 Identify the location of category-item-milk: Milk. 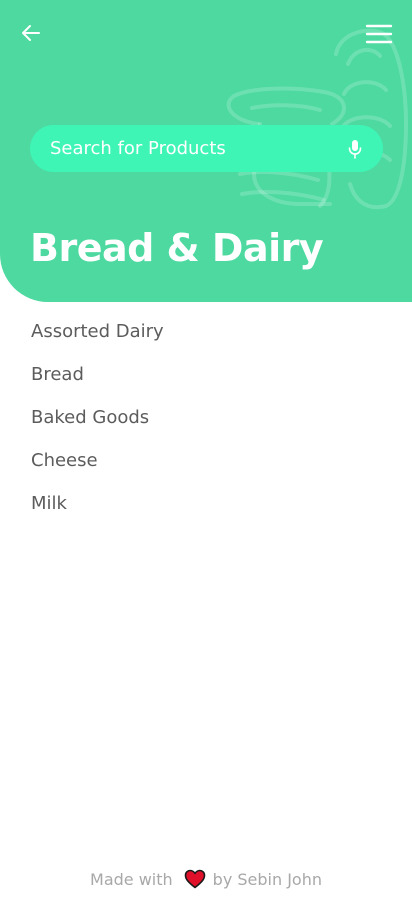
(206, 506).